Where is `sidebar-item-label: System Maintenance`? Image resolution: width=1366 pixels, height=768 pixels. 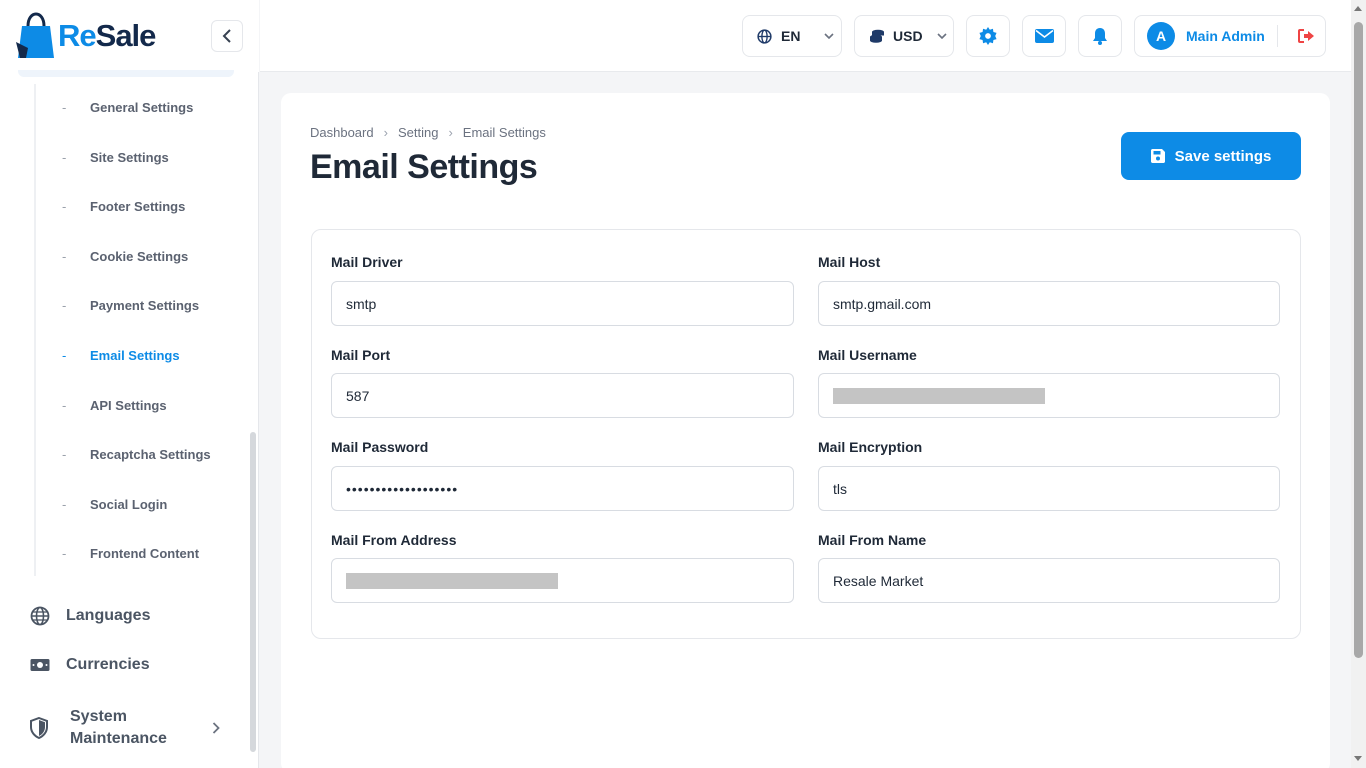
sidebar-item-label: System Maintenance is located at coordinates (118, 727).